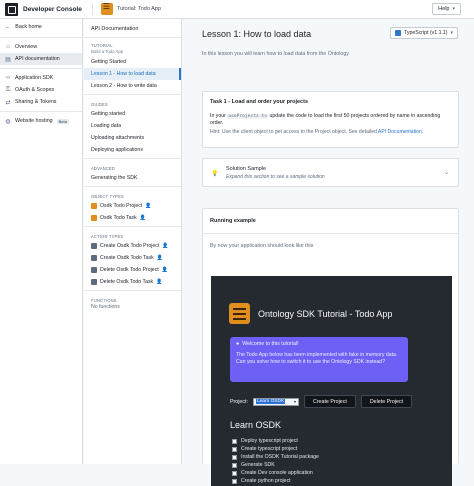  I want to click on palantir-logo-icon, so click(11, 9).